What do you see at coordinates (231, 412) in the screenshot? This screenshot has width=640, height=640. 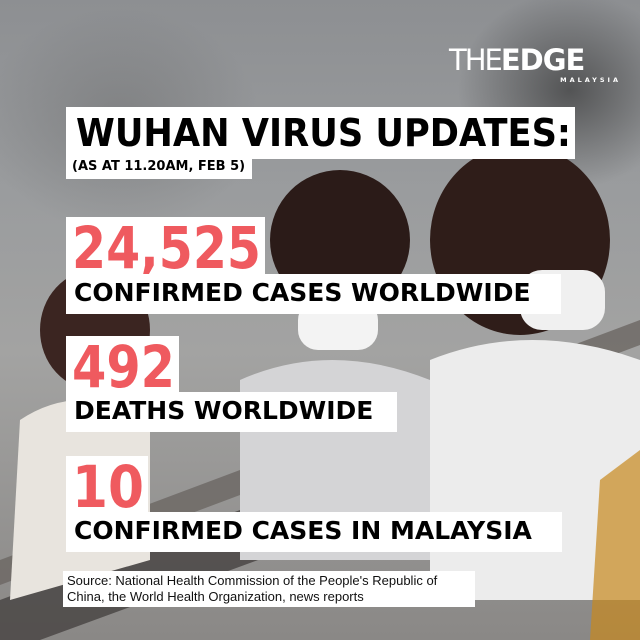 I see `stat-deaths-label: DEATHS WORLDWIDE` at bounding box center [231, 412].